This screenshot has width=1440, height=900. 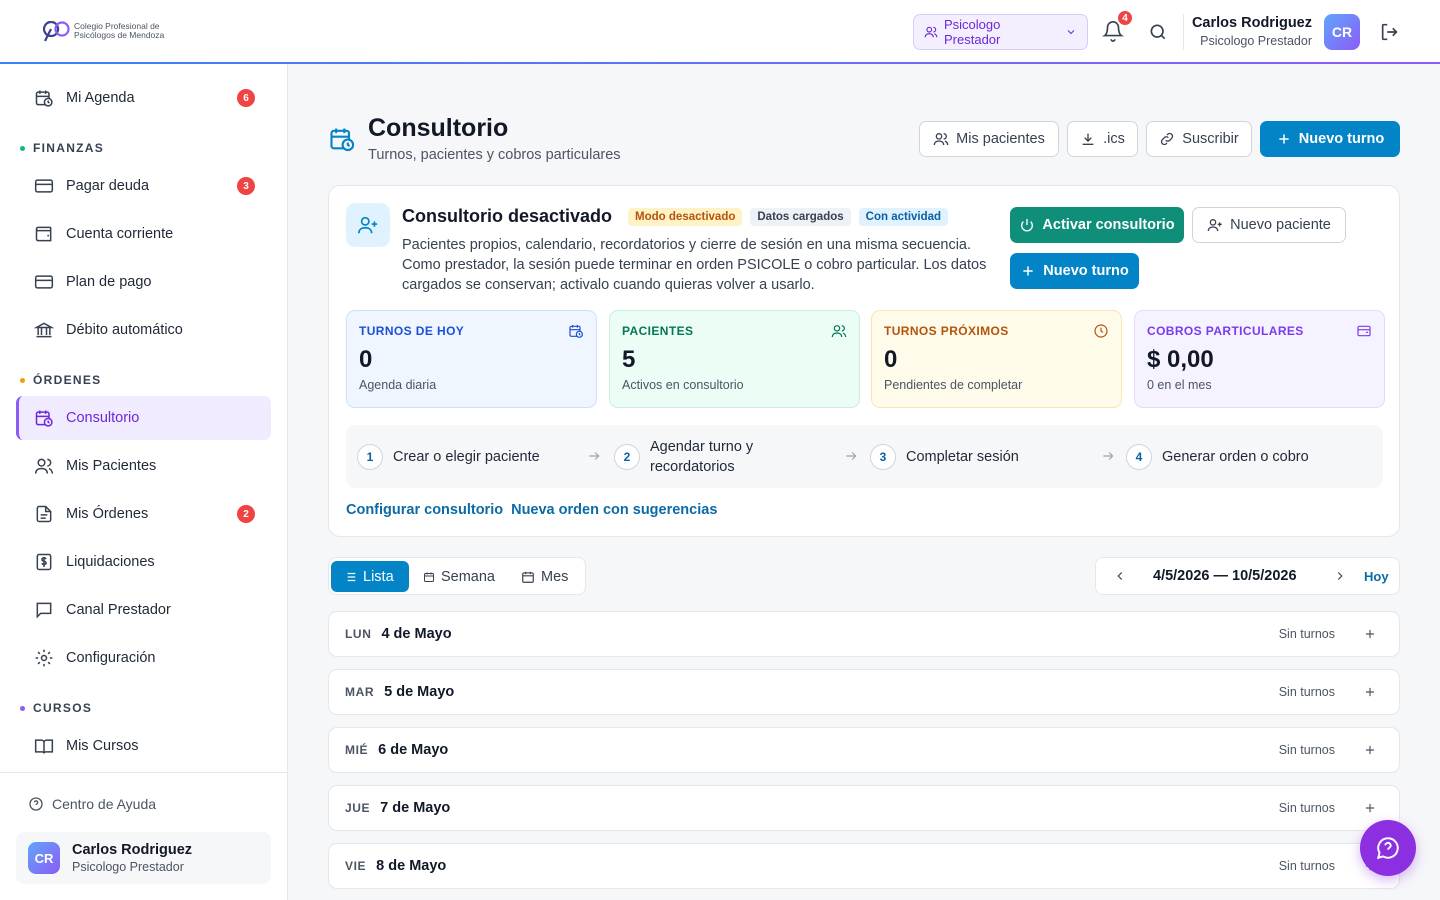 I want to click on sidebar-item-debito-automatico: Débito automático, so click(x=143, y=330).